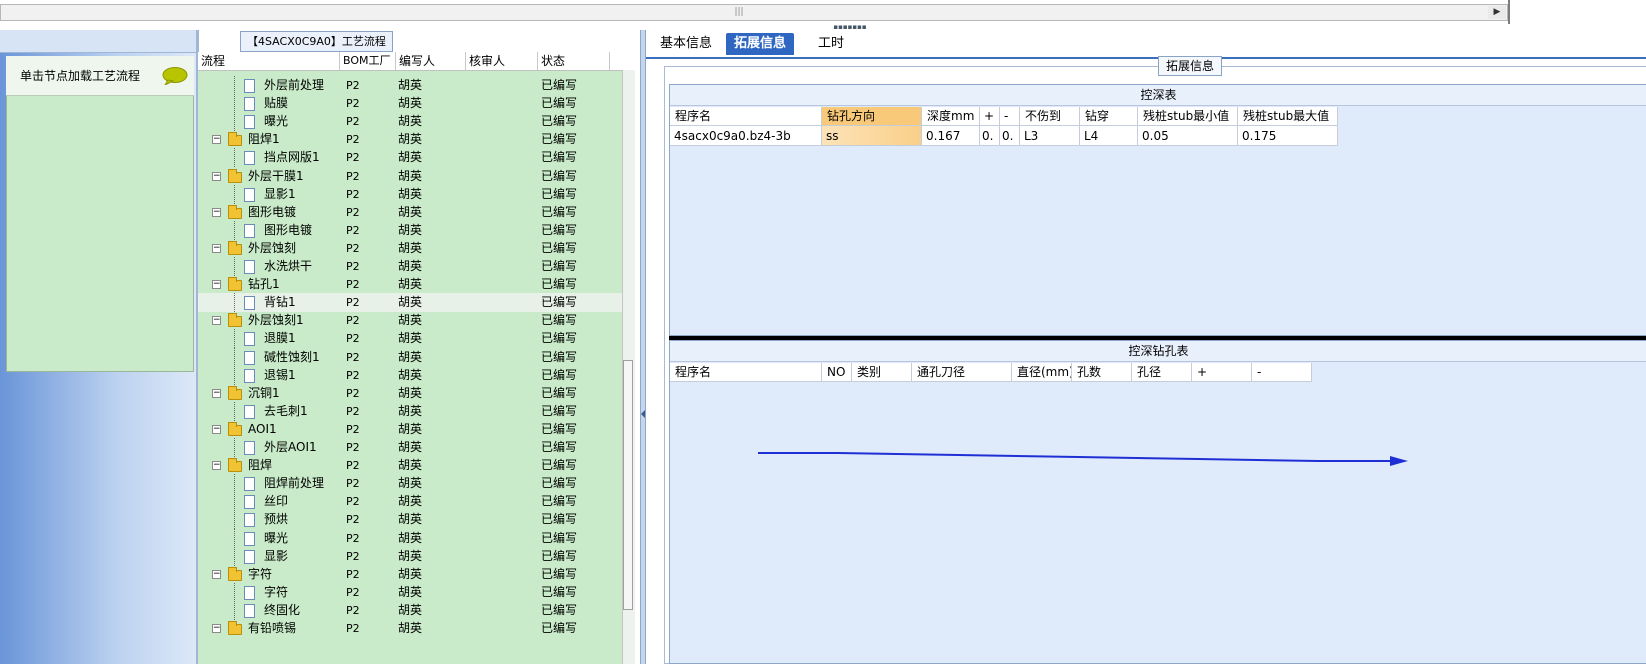 This screenshot has height=664, width=1646. I want to click on tab-work-hours: 工时, so click(831, 44).